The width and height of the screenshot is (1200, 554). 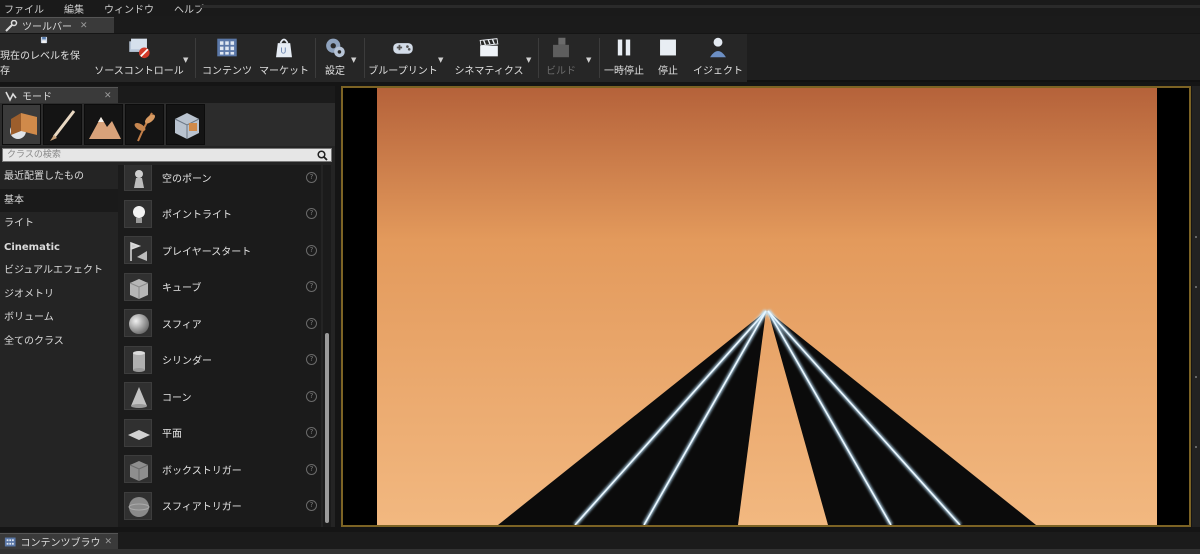 I want to click on class-search-input: クラスの検索, so click(x=167, y=155).